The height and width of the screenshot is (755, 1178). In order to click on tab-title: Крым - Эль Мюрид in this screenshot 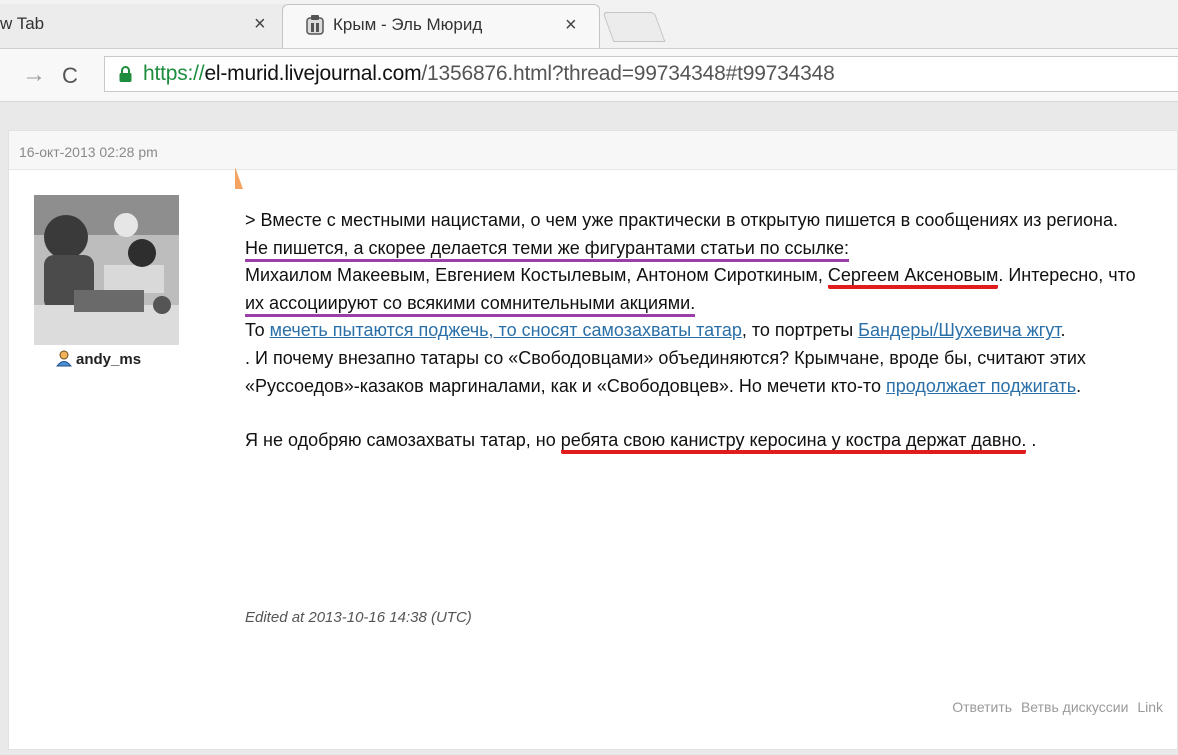, I will do `click(408, 24)`.